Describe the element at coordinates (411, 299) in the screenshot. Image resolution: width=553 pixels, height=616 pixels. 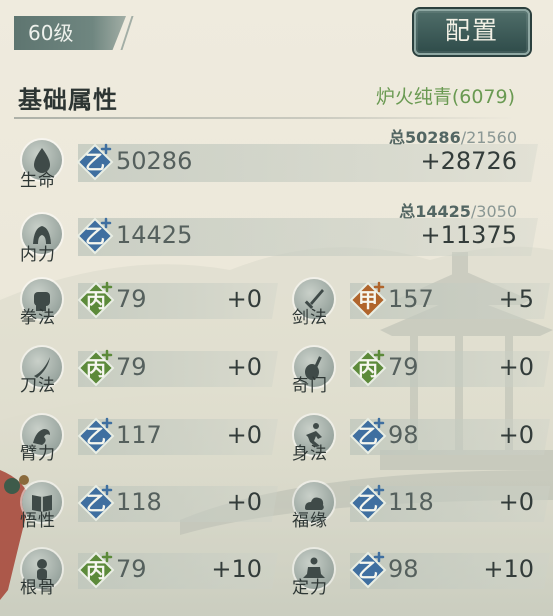
I see `stat-base-value: 157` at that location.